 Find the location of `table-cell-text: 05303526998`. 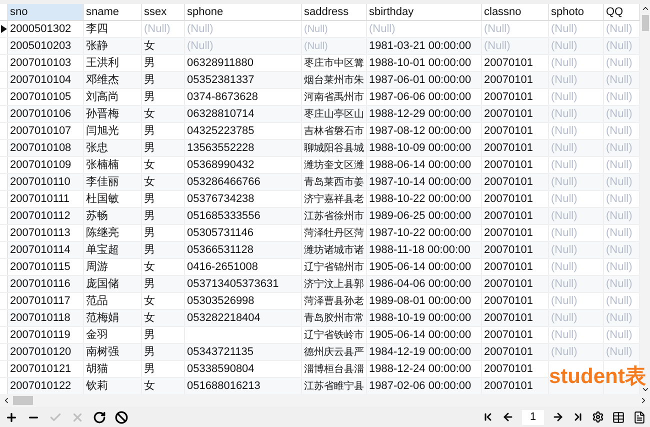

table-cell-text: 05303526998 is located at coordinates (220, 301).